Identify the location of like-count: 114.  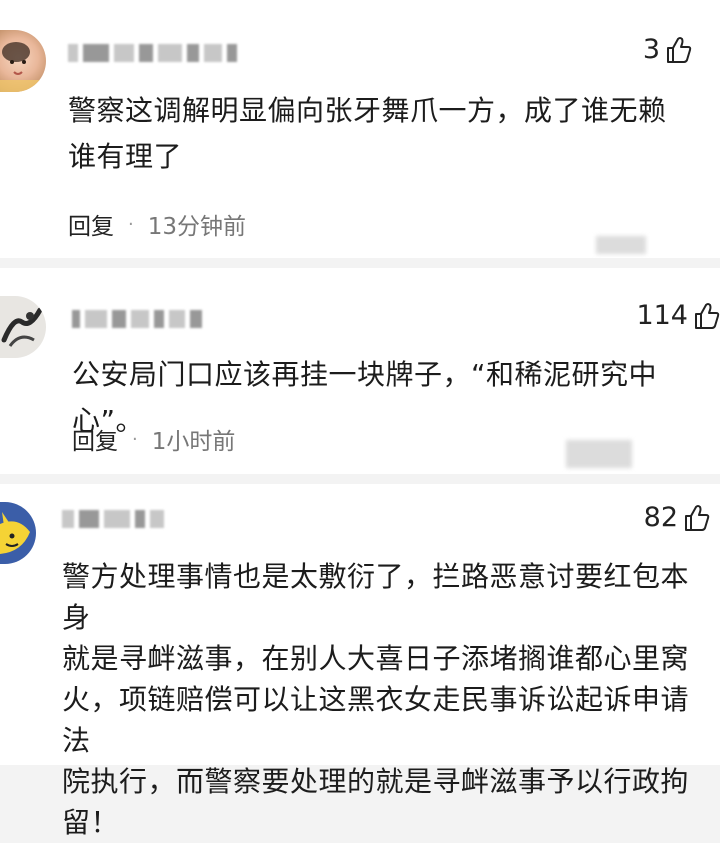
(662, 315).